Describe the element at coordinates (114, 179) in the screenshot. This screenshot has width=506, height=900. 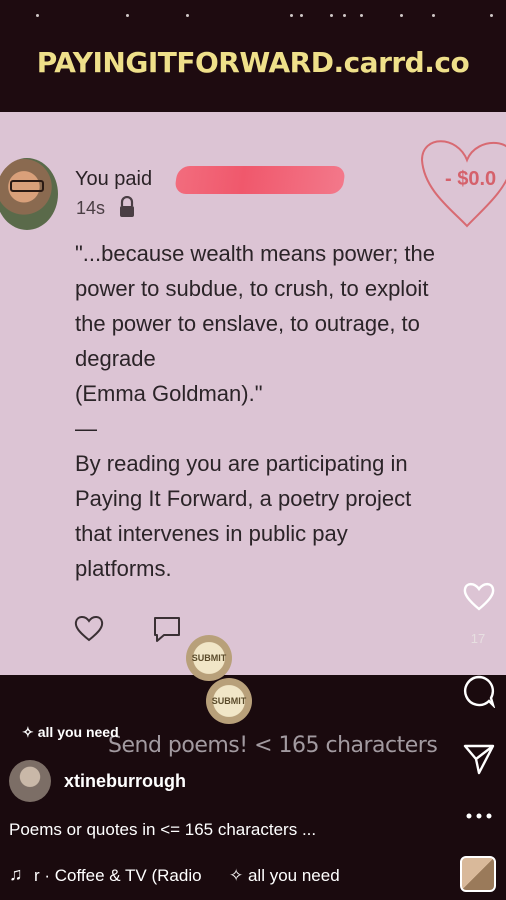
I see `paid-label: You paid` at that location.